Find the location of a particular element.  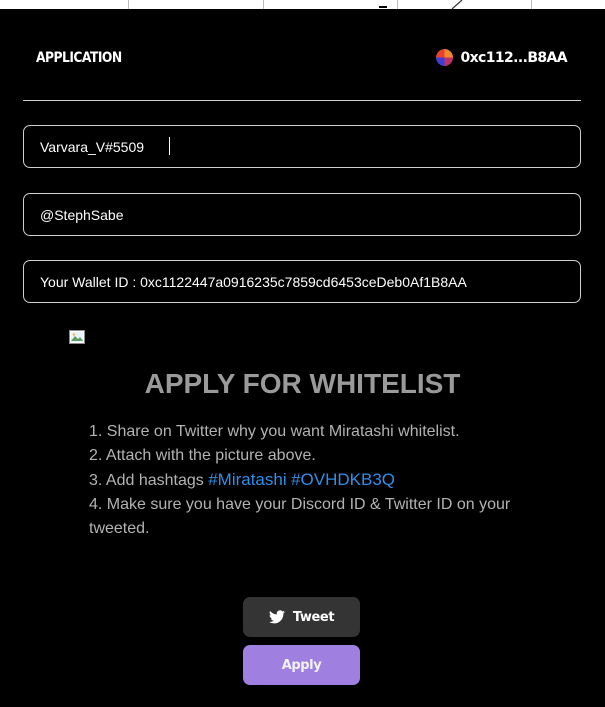

wallet-avatar-icon is located at coordinates (445, 57).